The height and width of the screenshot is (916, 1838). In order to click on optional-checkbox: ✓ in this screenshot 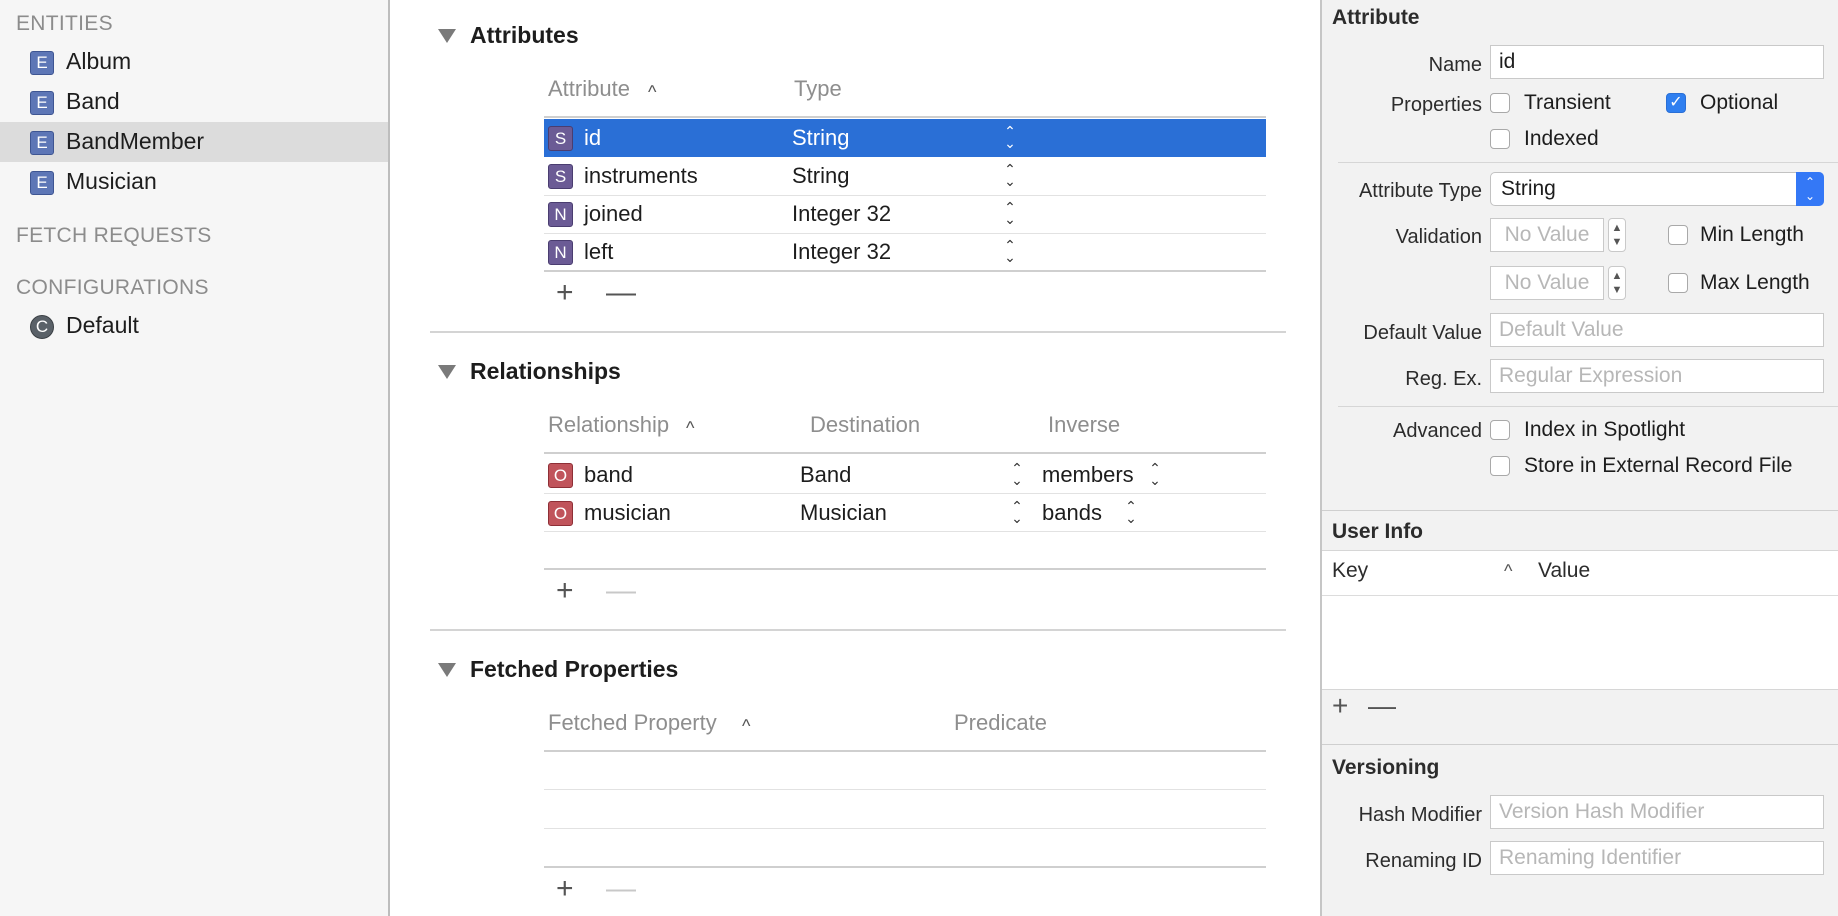, I will do `click(1676, 103)`.